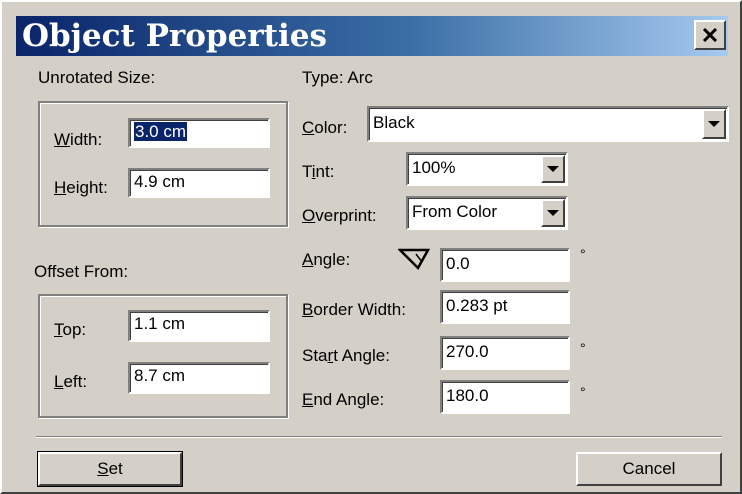  I want to click on width-mnemonic: W, so click(62, 139).